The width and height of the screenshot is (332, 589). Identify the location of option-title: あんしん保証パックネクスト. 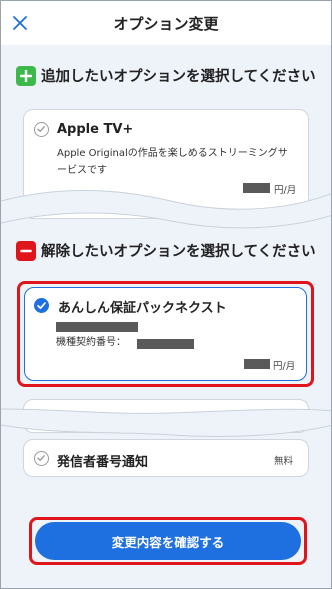
(142, 308).